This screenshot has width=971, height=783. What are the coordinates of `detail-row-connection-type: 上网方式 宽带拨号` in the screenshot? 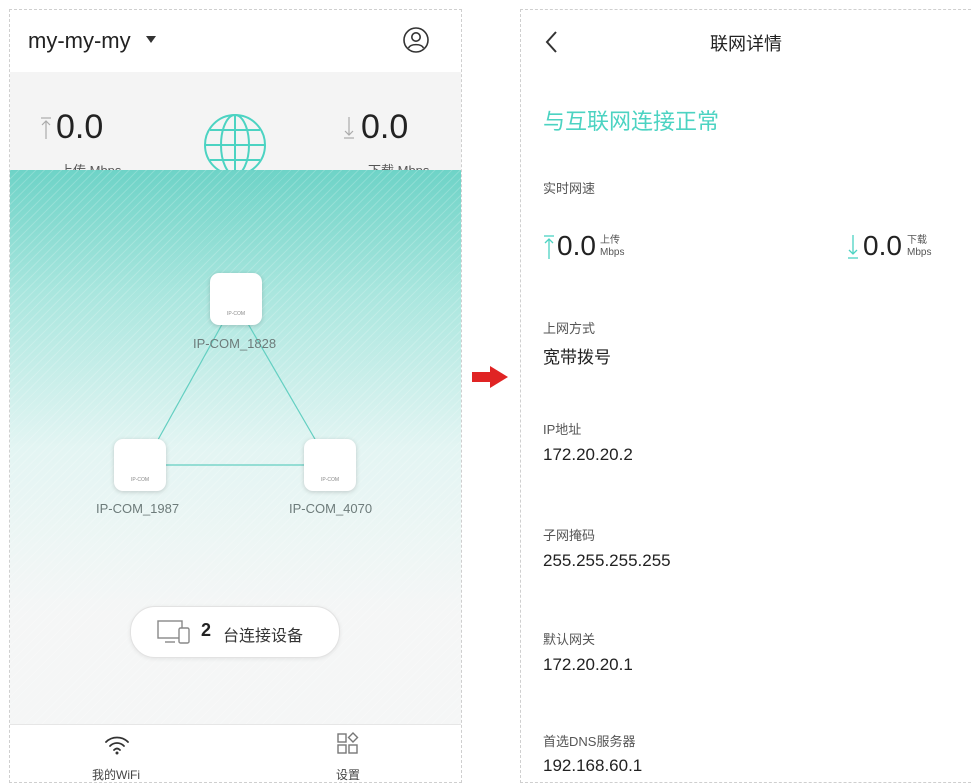 It's located at (746, 340).